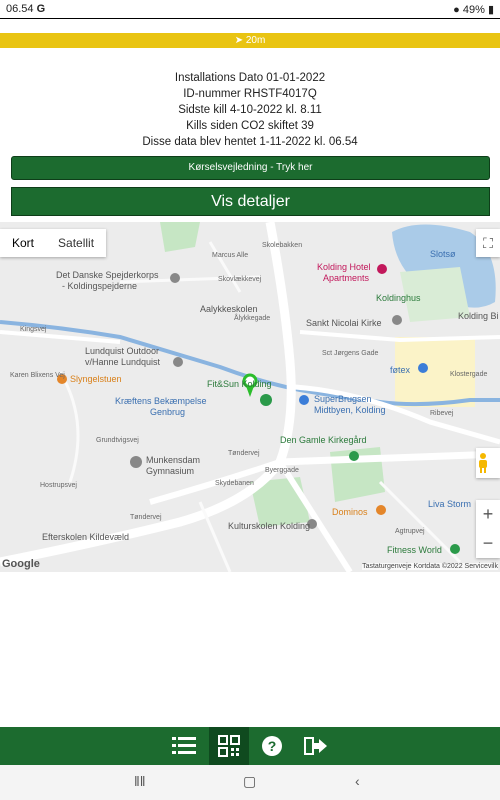 The width and height of the screenshot is (500, 800). I want to click on park-shape, so click(180, 237).